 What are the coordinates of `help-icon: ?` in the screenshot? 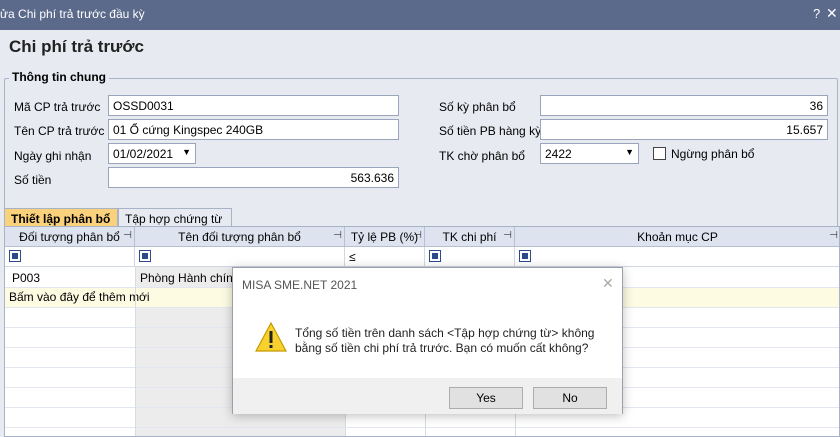 It's located at (816, 13).